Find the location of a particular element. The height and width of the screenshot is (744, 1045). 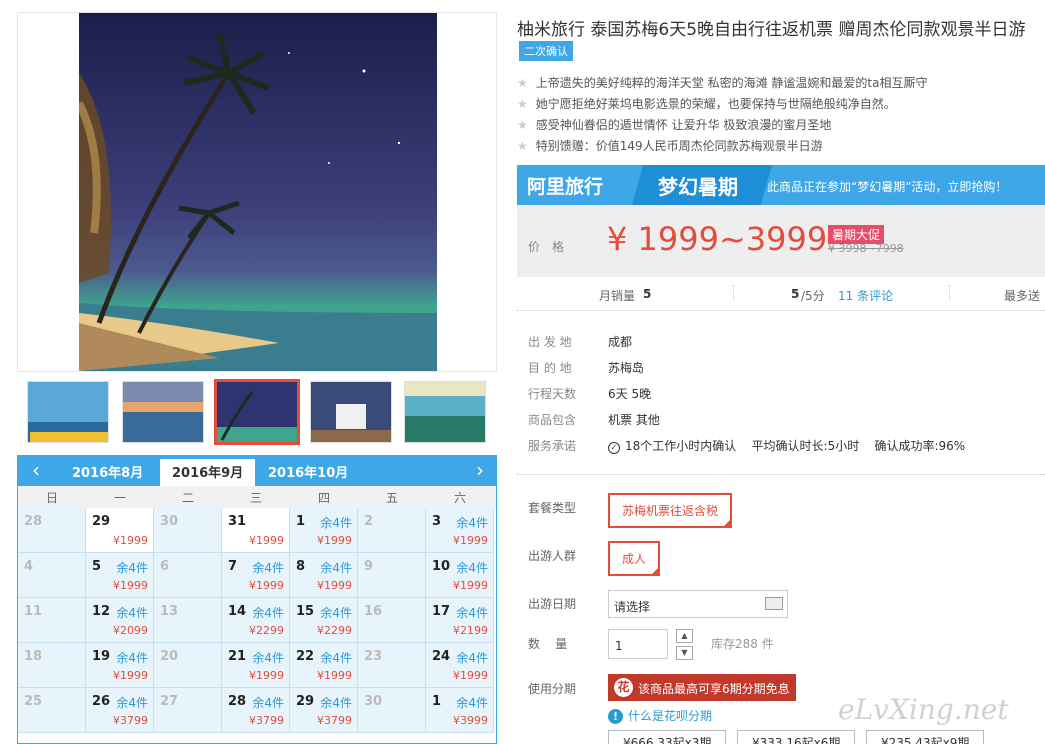

calendar-day-cell: 23 is located at coordinates (392, 665).